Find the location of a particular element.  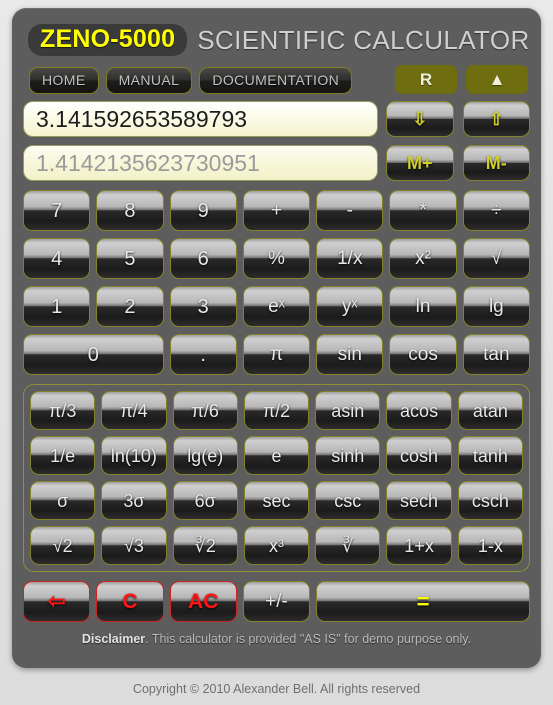

display-stack: 3.141592653589793 1.4142135623730951 is located at coordinates (200, 141).